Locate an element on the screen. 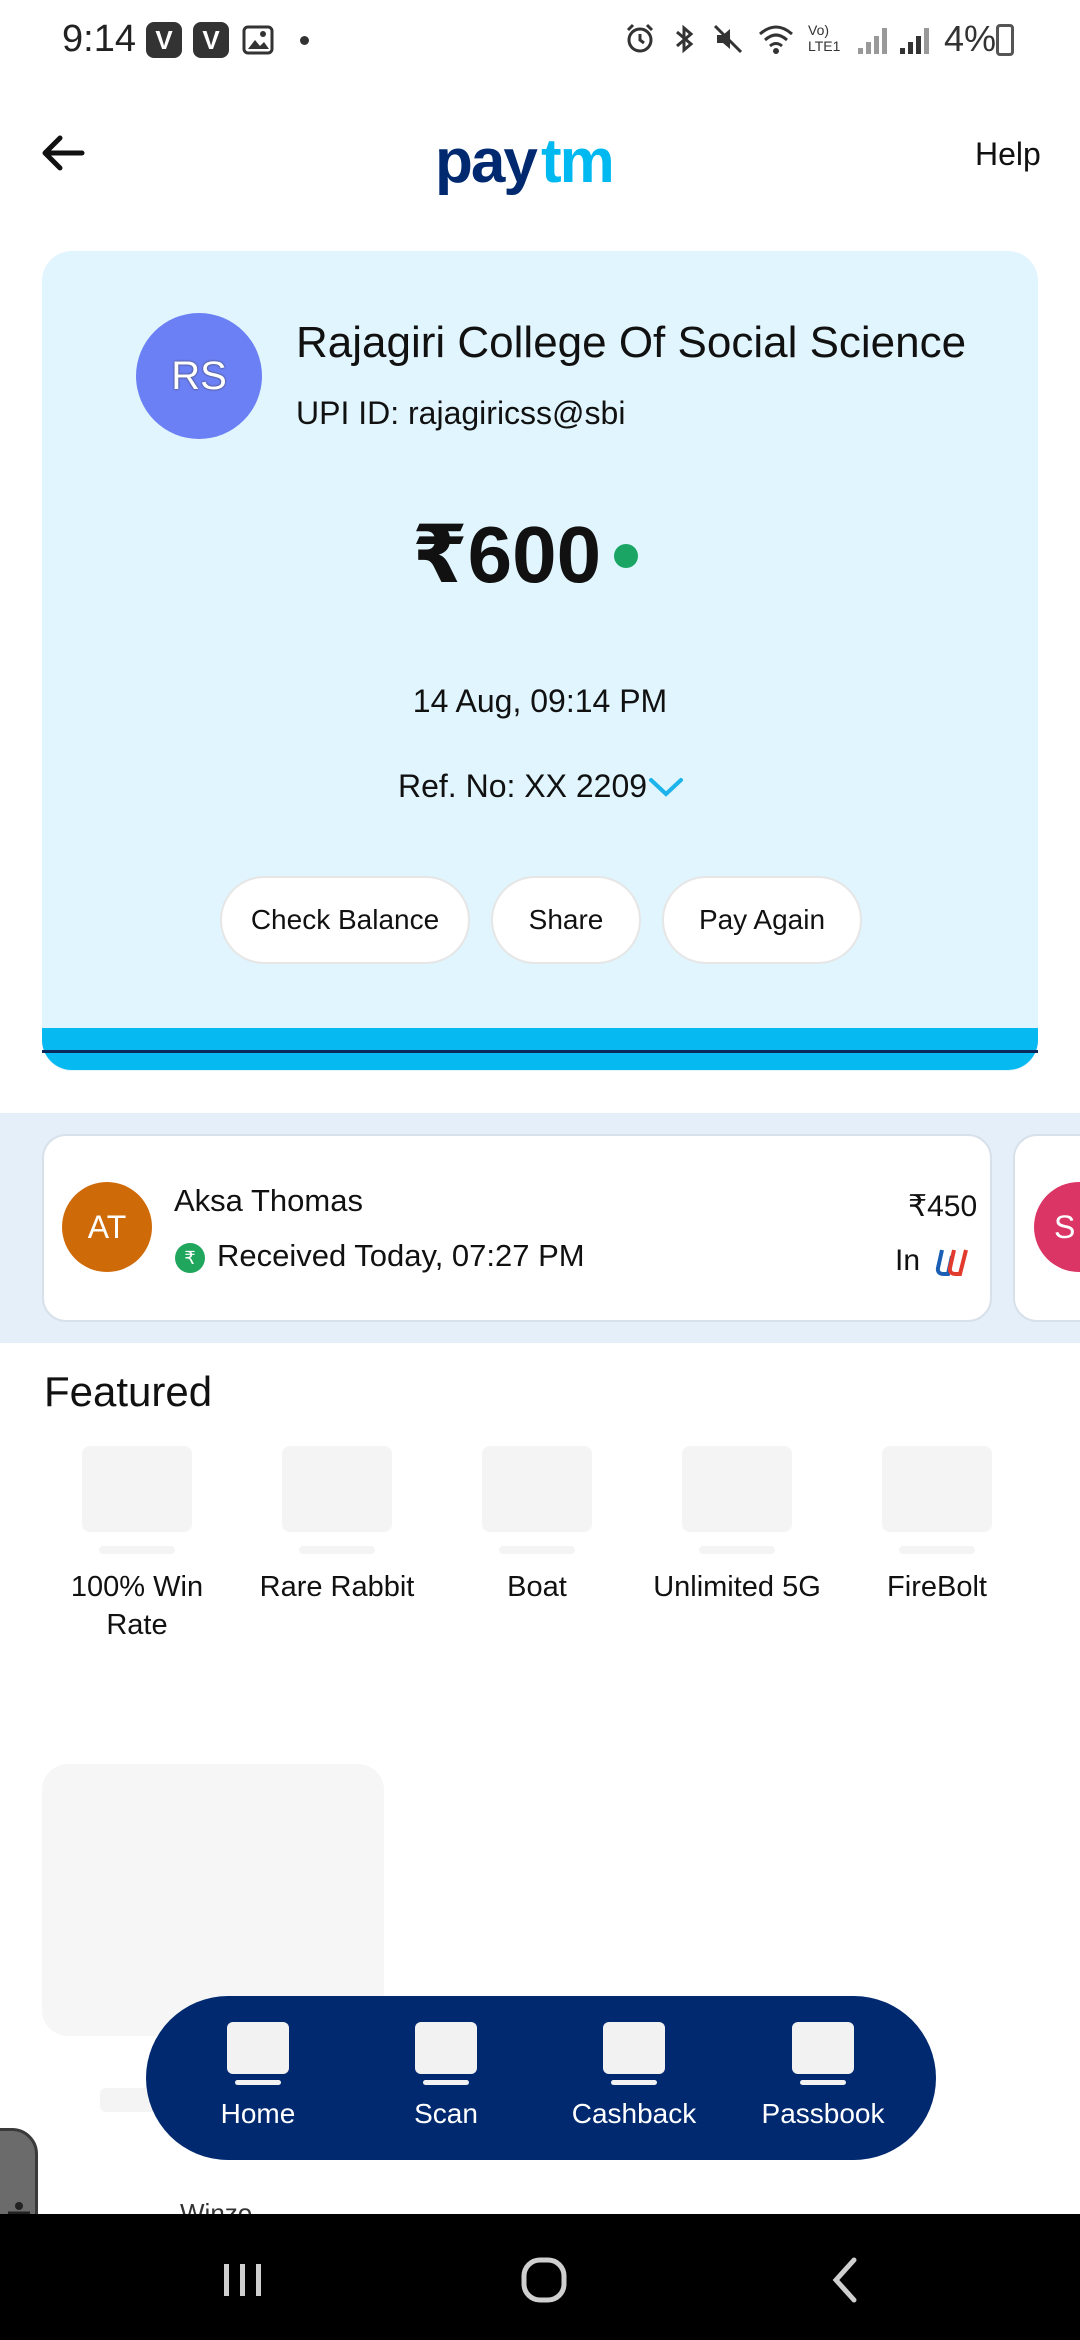 The height and width of the screenshot is (2340, 1080). contact-name: Aksa Thomas is located at coordinates (268, 1200).